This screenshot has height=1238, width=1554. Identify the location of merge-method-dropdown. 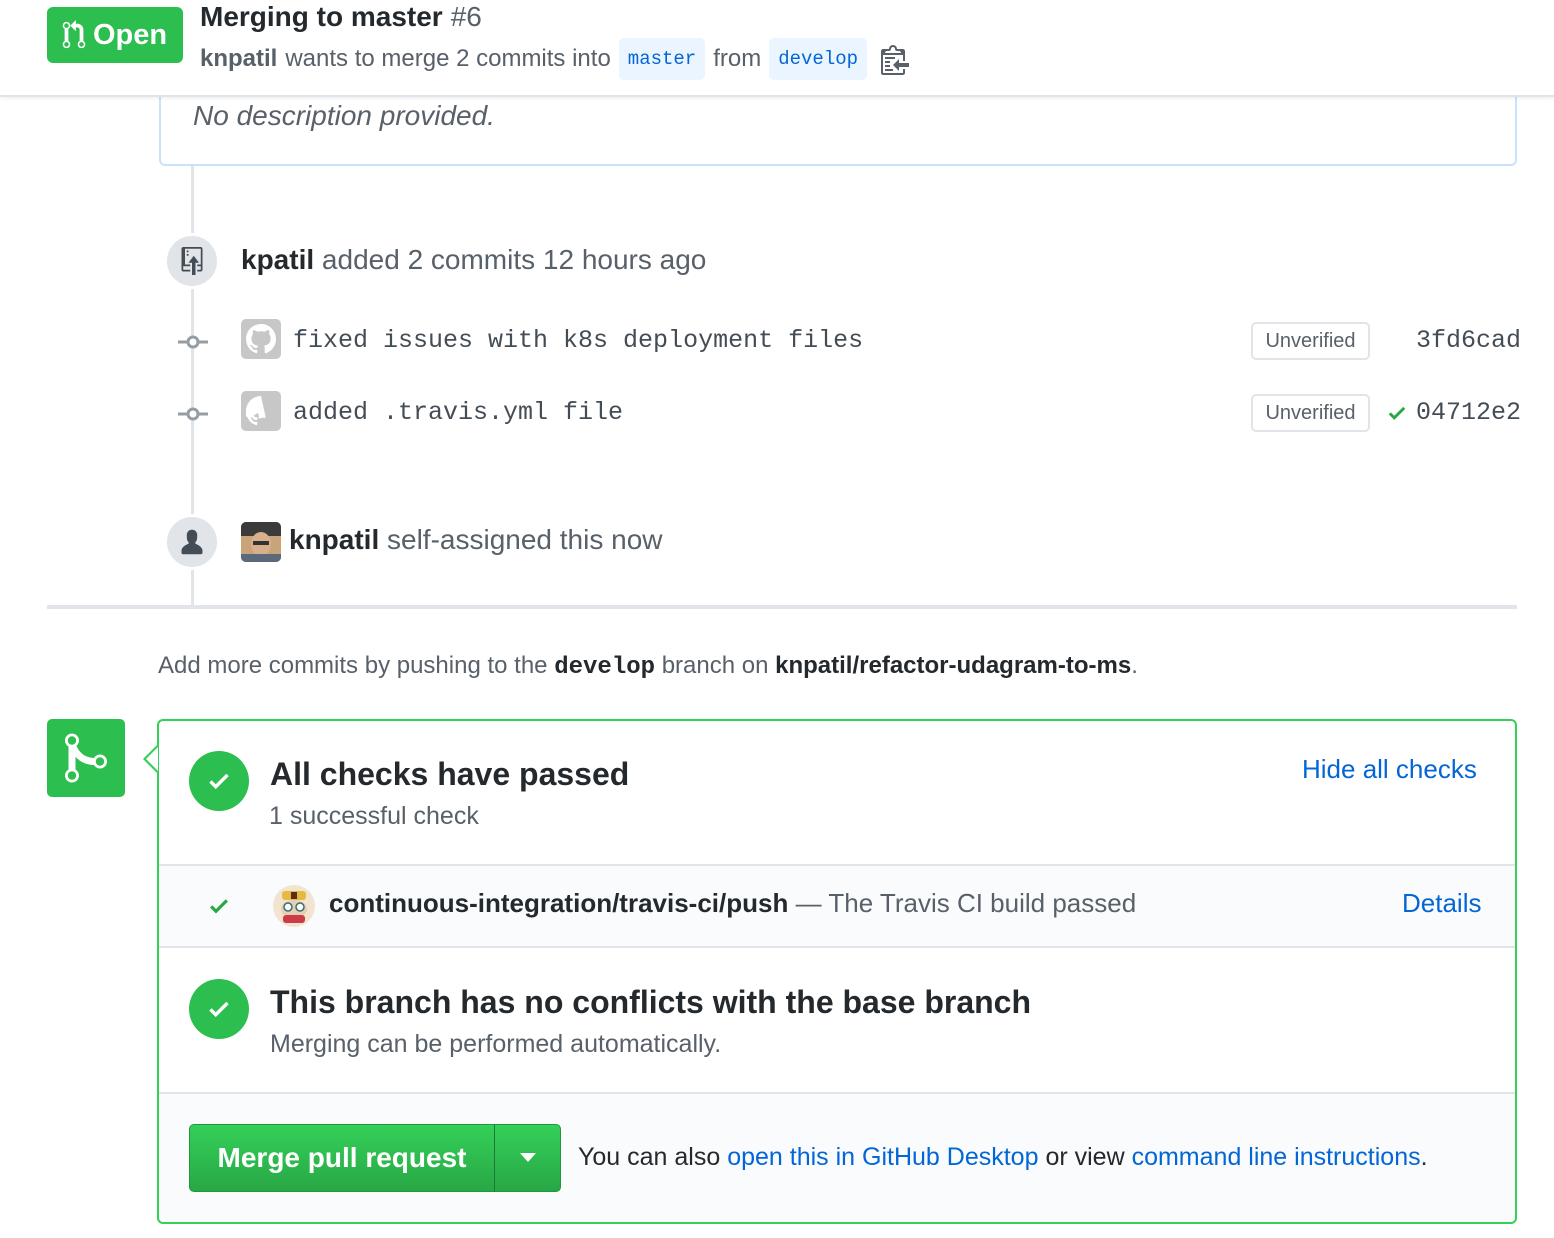
(527, 1158).